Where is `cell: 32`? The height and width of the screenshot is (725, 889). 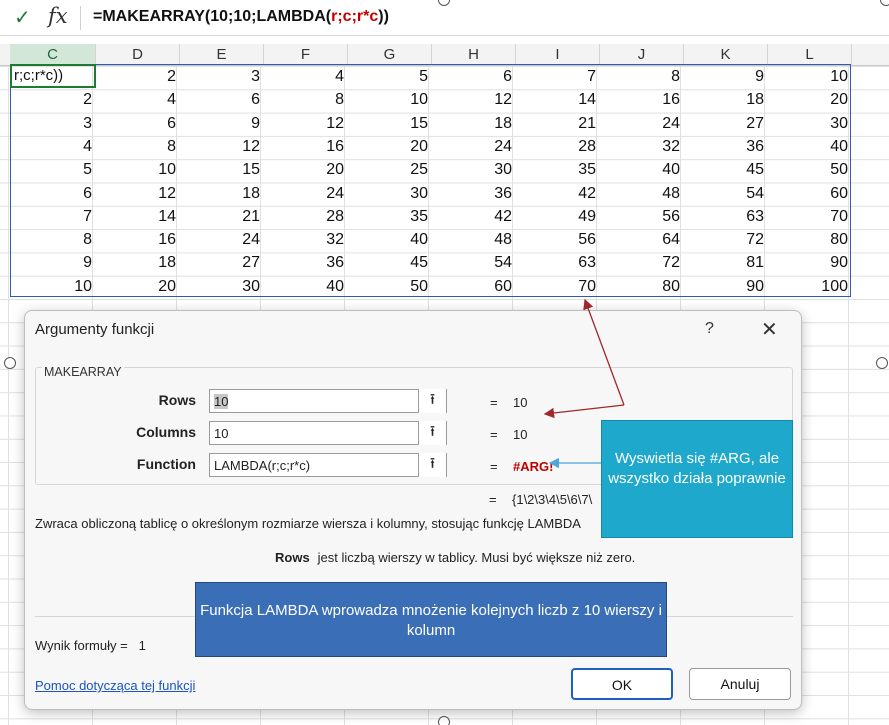
cell: 32 is located at coordinates (643, 146).